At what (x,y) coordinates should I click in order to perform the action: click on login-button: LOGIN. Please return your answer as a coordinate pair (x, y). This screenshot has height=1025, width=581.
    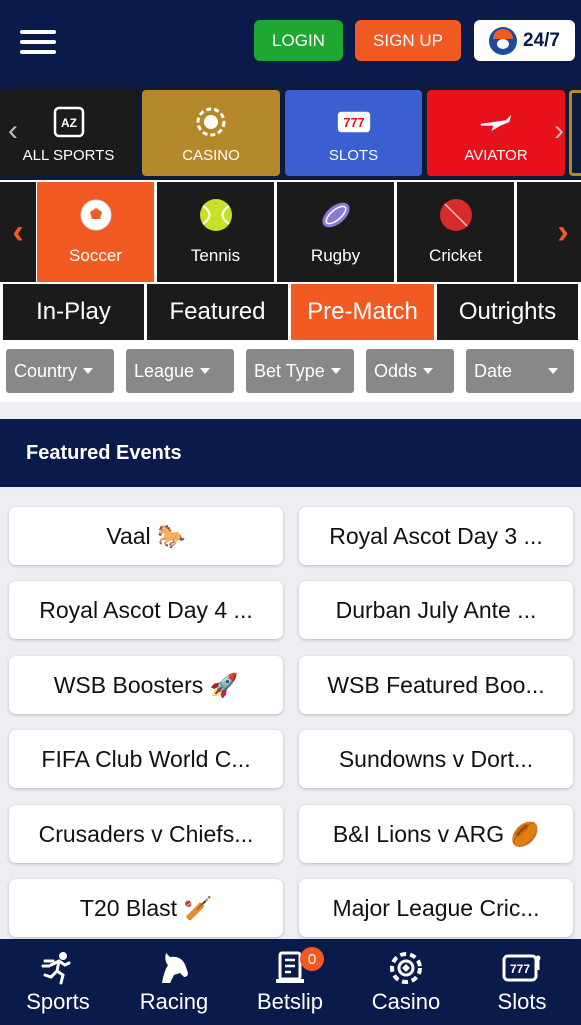
    Looking at the image, I should click on (298, 40).